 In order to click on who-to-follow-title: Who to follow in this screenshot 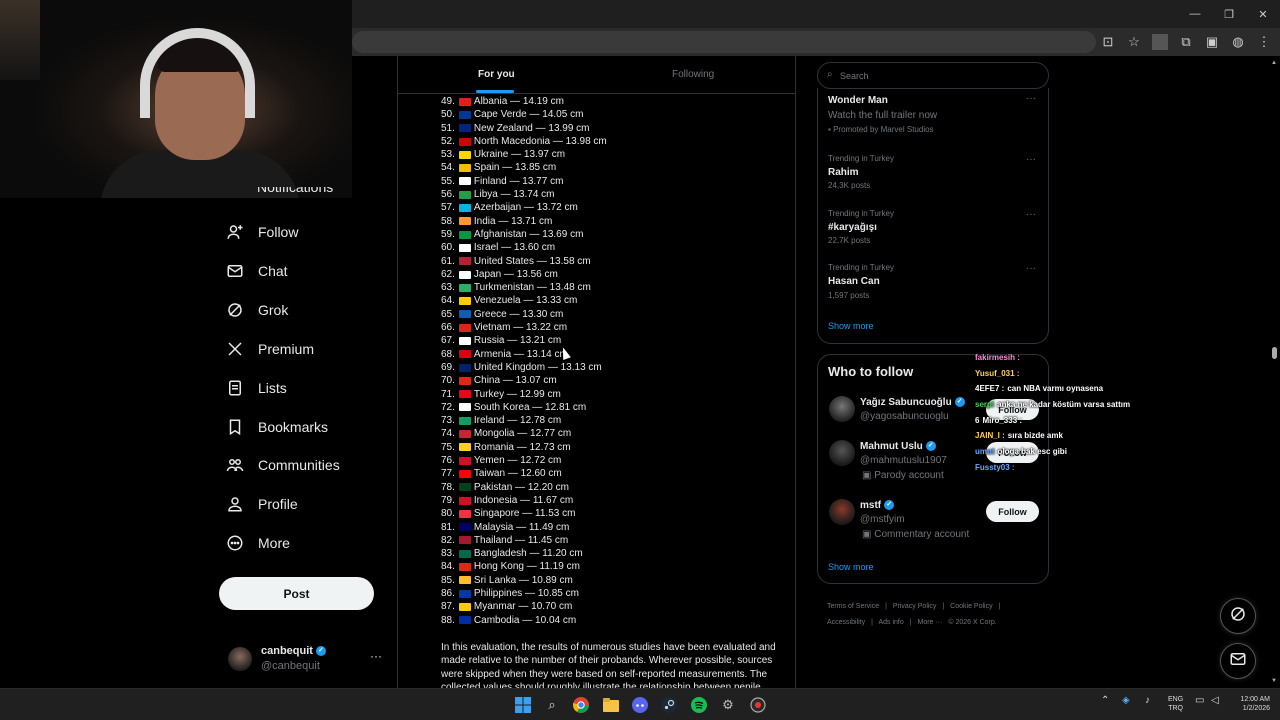, I will do `click(871, 371)`.